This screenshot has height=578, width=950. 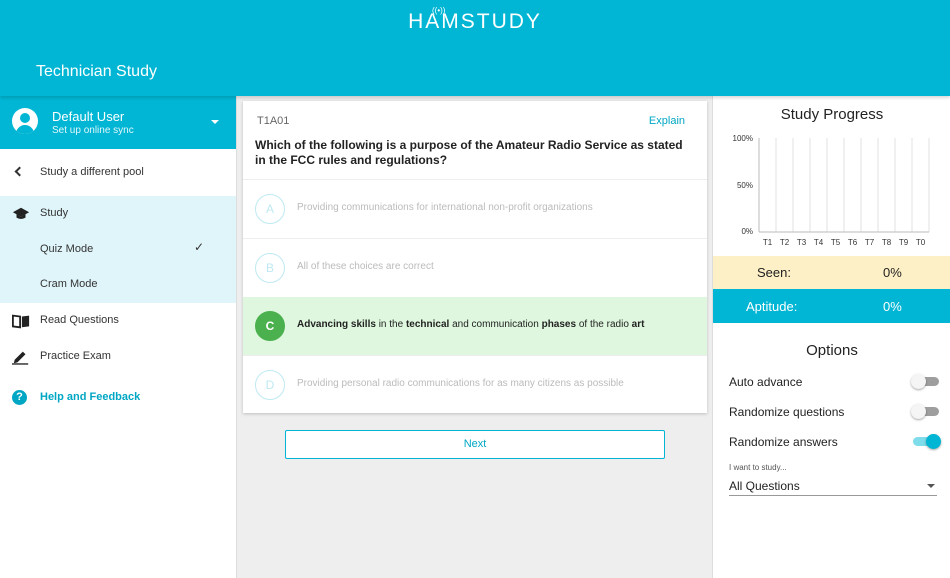 What do you see at coordinates (833, 486) in the screenshot?
I see `study-select: All Questions` at bounding box center [833, 486].